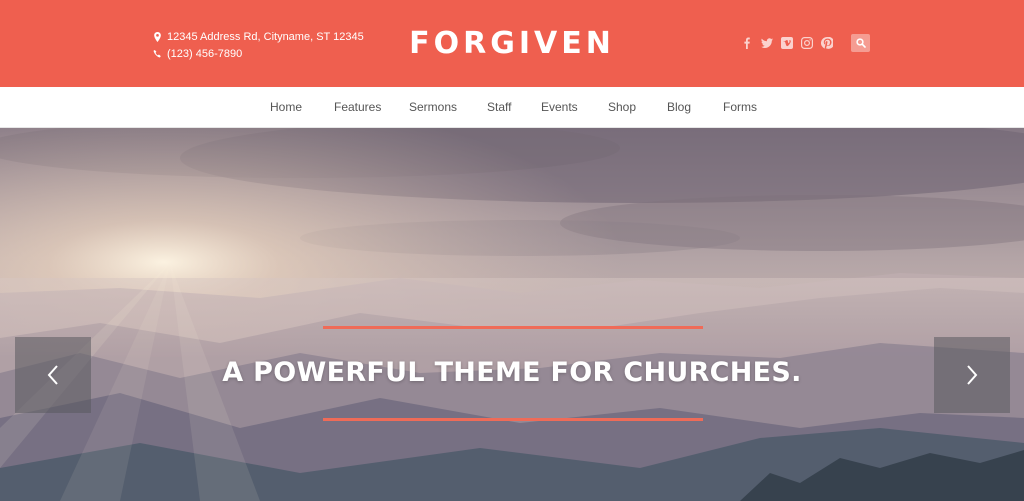  I want to click on chevron-left-icon, so click(52, 375).